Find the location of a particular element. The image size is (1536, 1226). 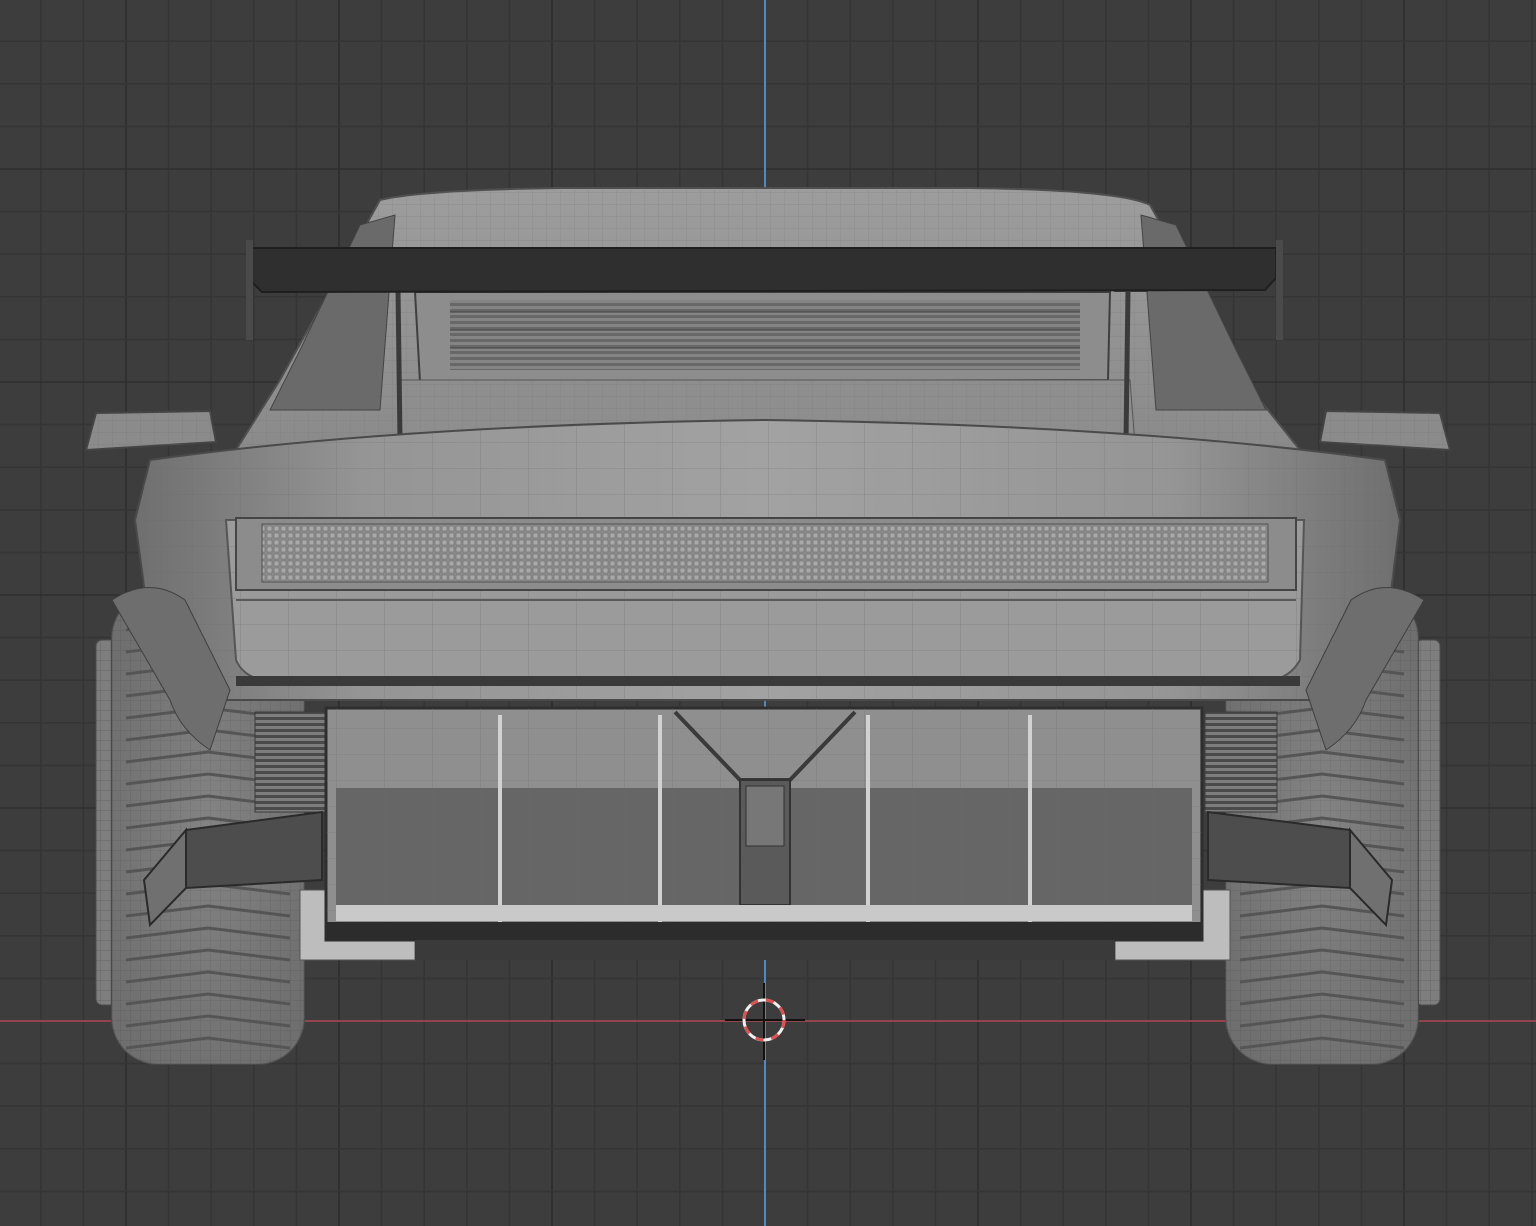

rear-diffuser is located at coordinates (765, 833).